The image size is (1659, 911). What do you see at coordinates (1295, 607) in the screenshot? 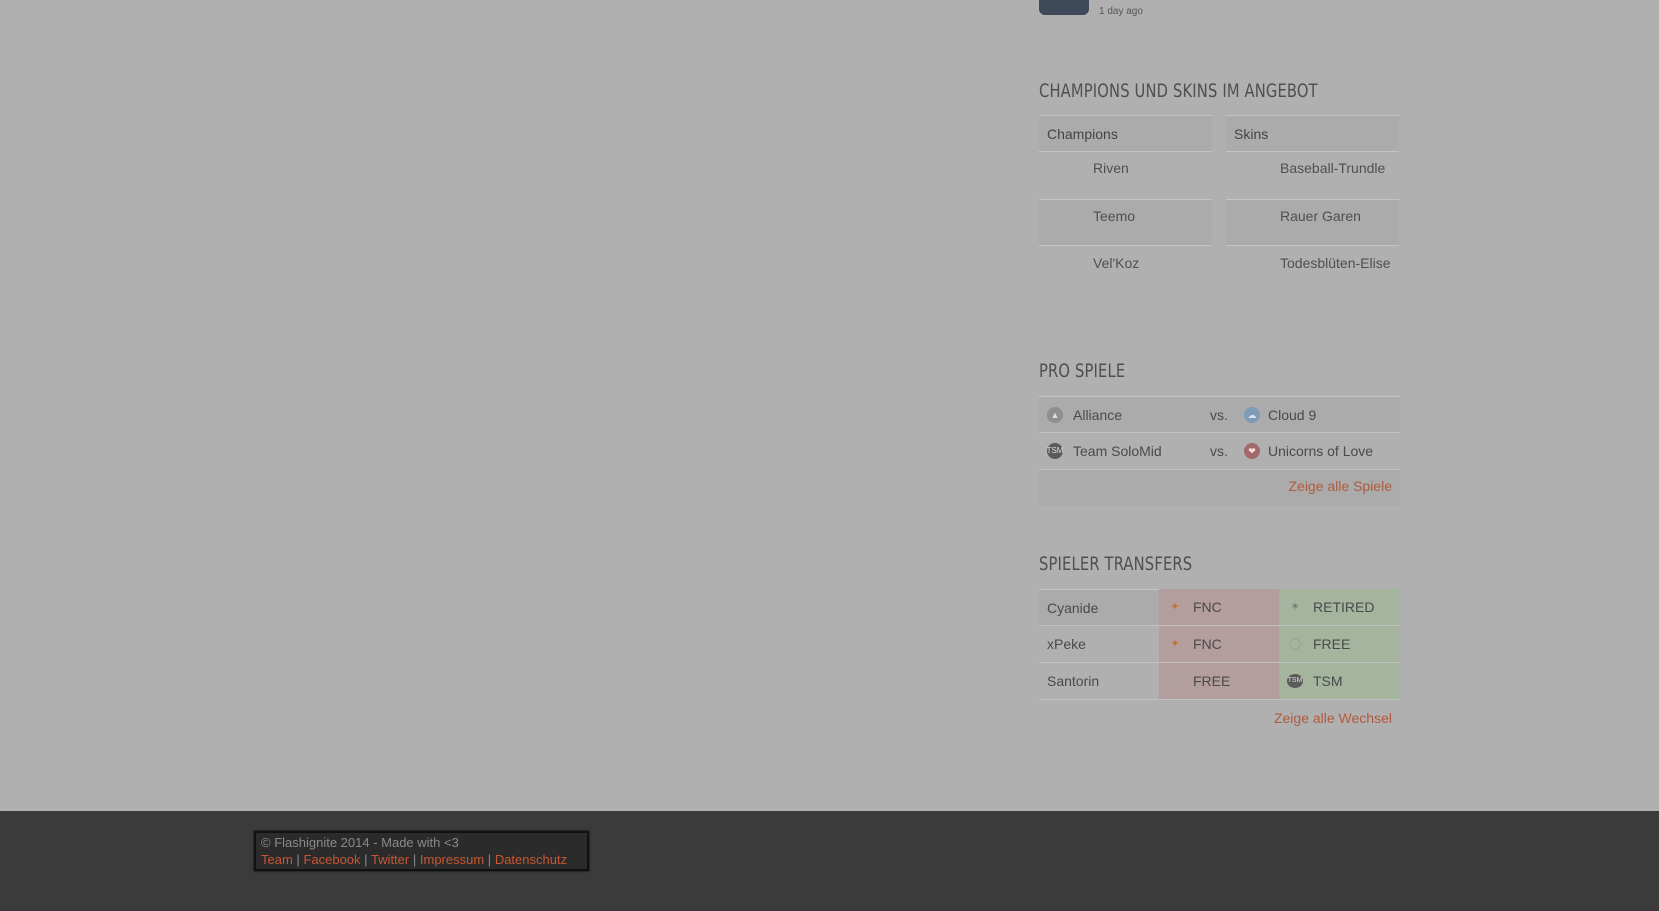
I see `retired-icon: ✶` at bounding box center [1295, 607].